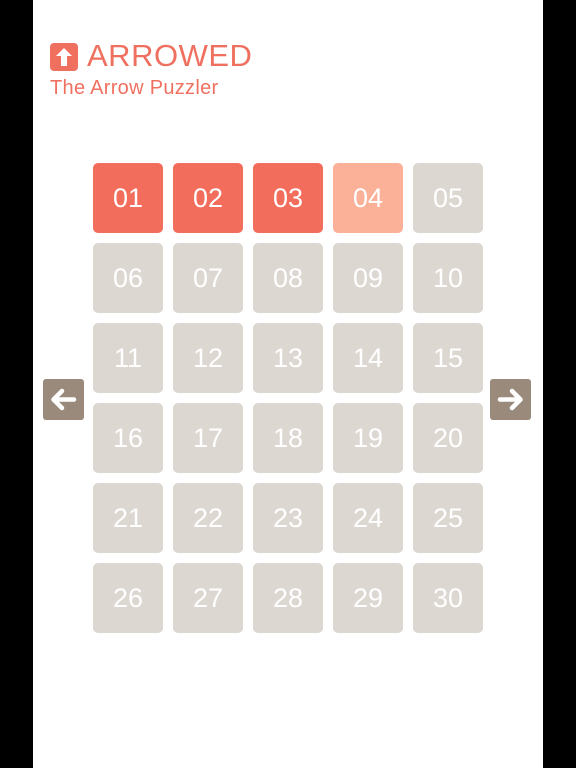 This screenshot has height=768, width=576. What do you see at coordinates (170, 55) in the screenshot?
I see `app-title: ARROWED` at bounding box center [170, 55].